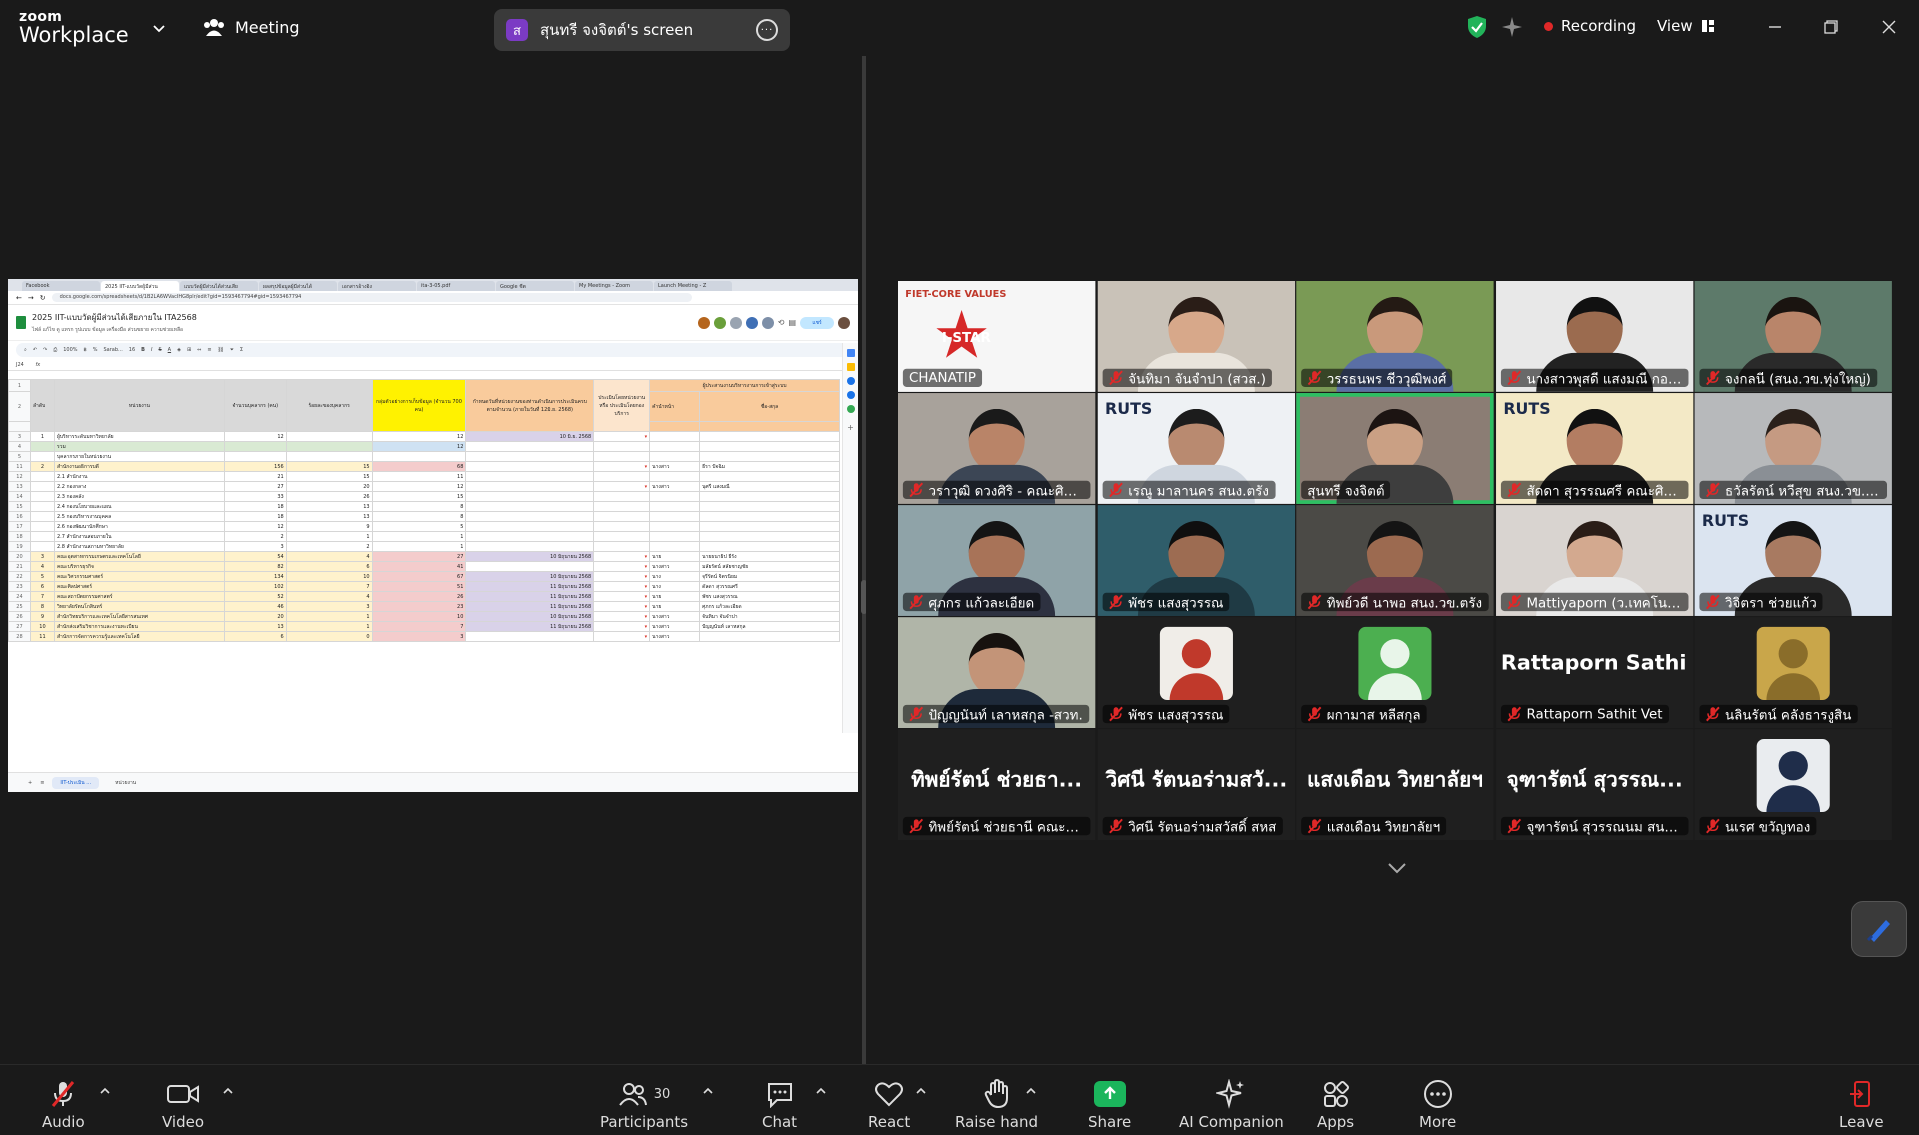  I want to click on participant-video-tile: จันทิมา จันจำปา (สวส.), so click(1196, 336).